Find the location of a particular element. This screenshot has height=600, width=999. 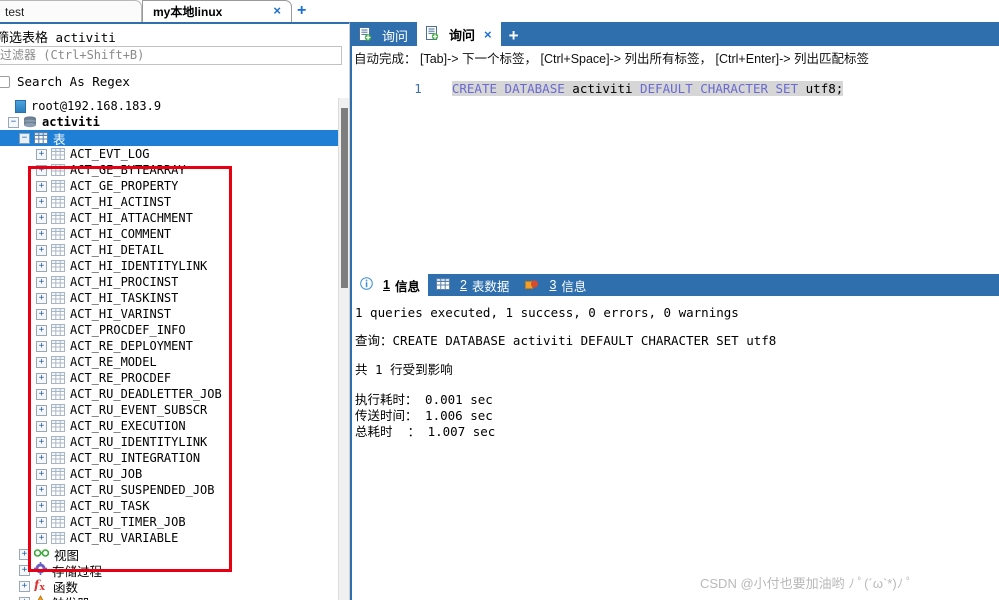

tree-node-table: + ACT_RU_JOB is located at coordinates (169, 474).